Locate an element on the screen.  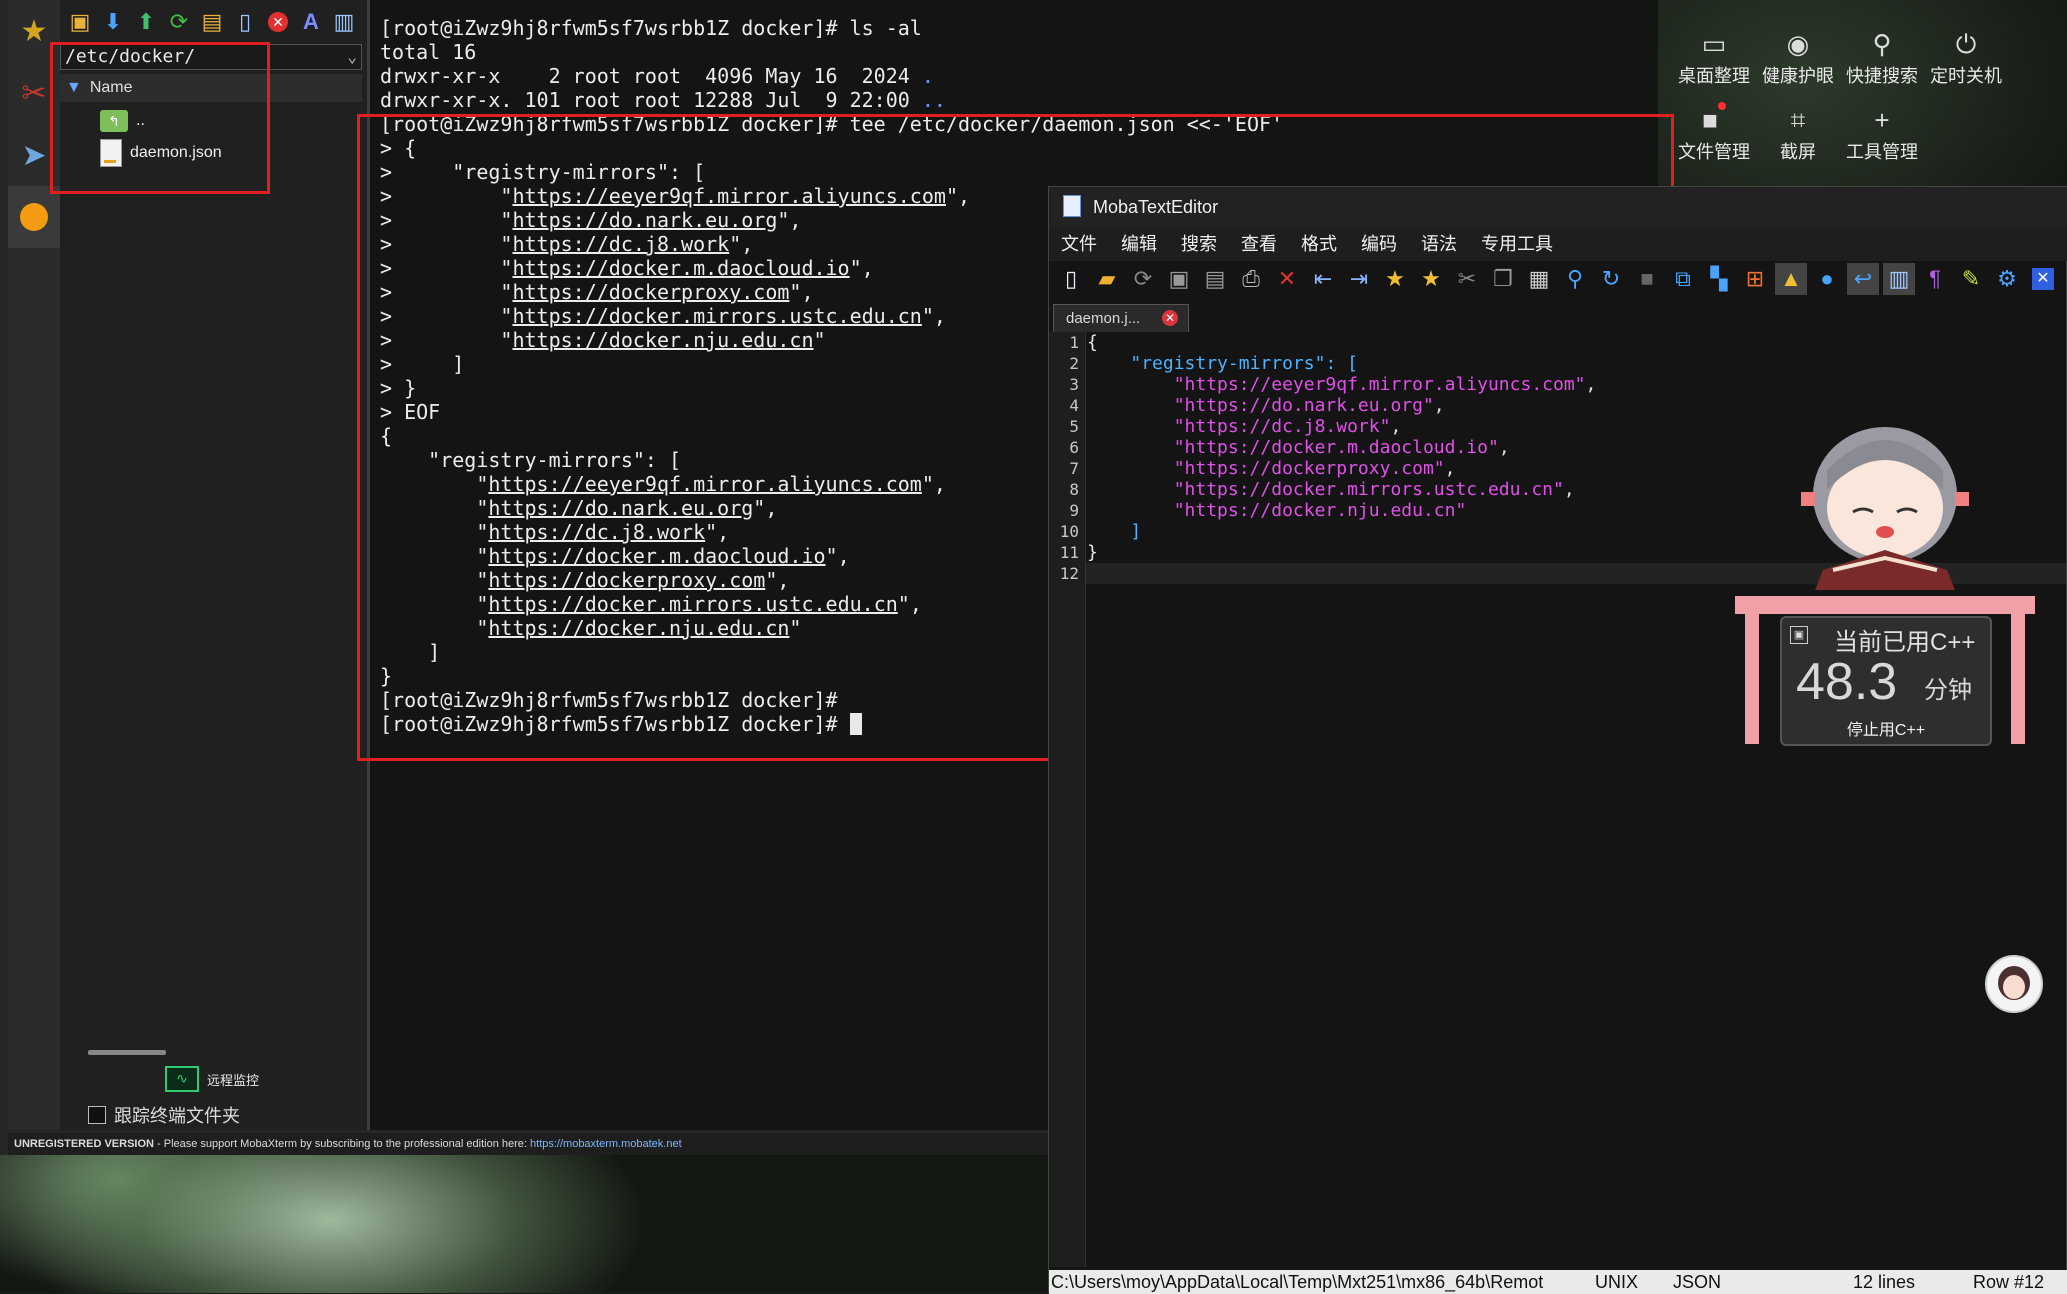
indent-icon: ⇥ is located at coordinates (1359, 279).